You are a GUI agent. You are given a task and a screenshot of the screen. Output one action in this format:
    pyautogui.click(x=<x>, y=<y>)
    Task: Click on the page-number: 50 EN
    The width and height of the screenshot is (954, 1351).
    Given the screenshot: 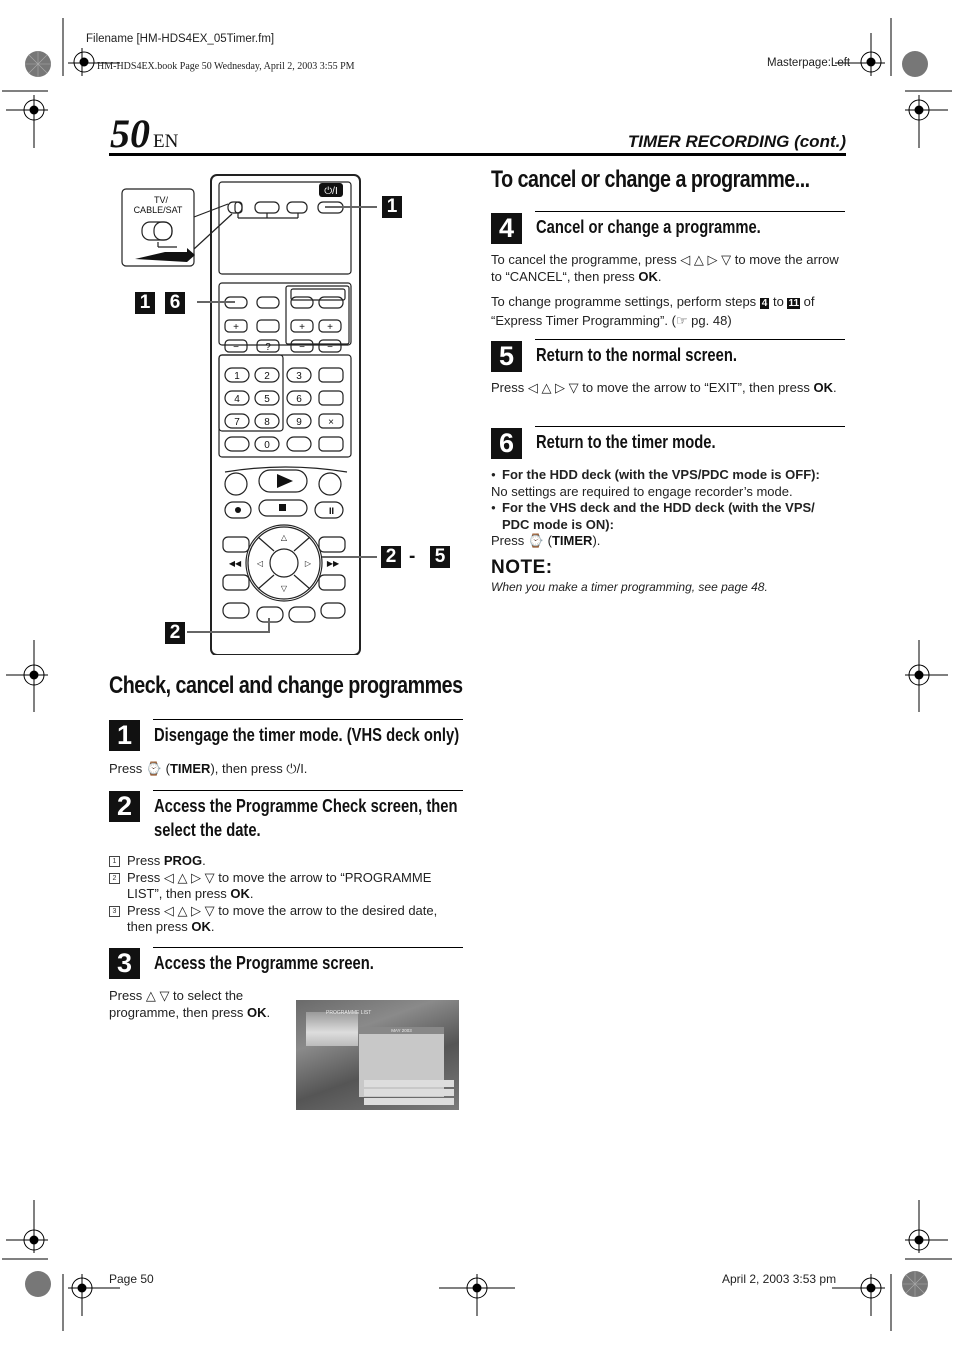 What is the action you would take?
    pyautogui.click(x=144, y=138)
    